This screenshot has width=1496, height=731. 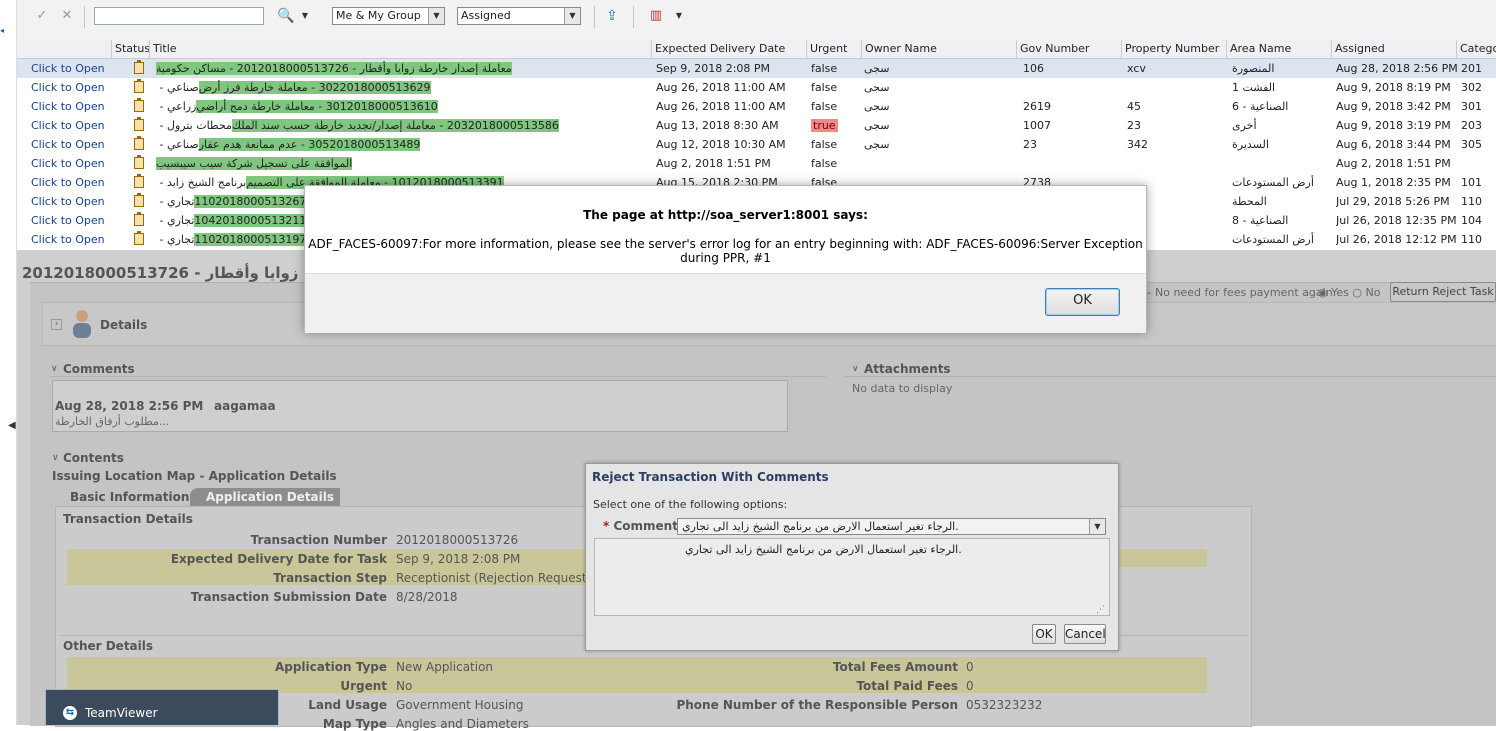 I want to click on column-header-area: Area Name, so click(x=1278, y=49).